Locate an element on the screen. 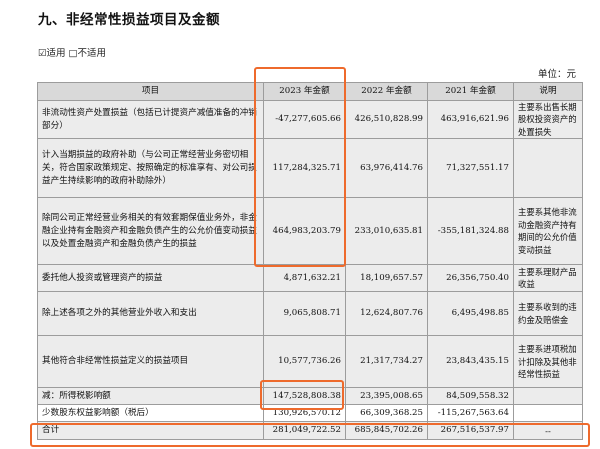 This screenshot has height=449, width=600. row-note: 主要系收到的违约金及赔偿金 is located at coordinates (548, 314).